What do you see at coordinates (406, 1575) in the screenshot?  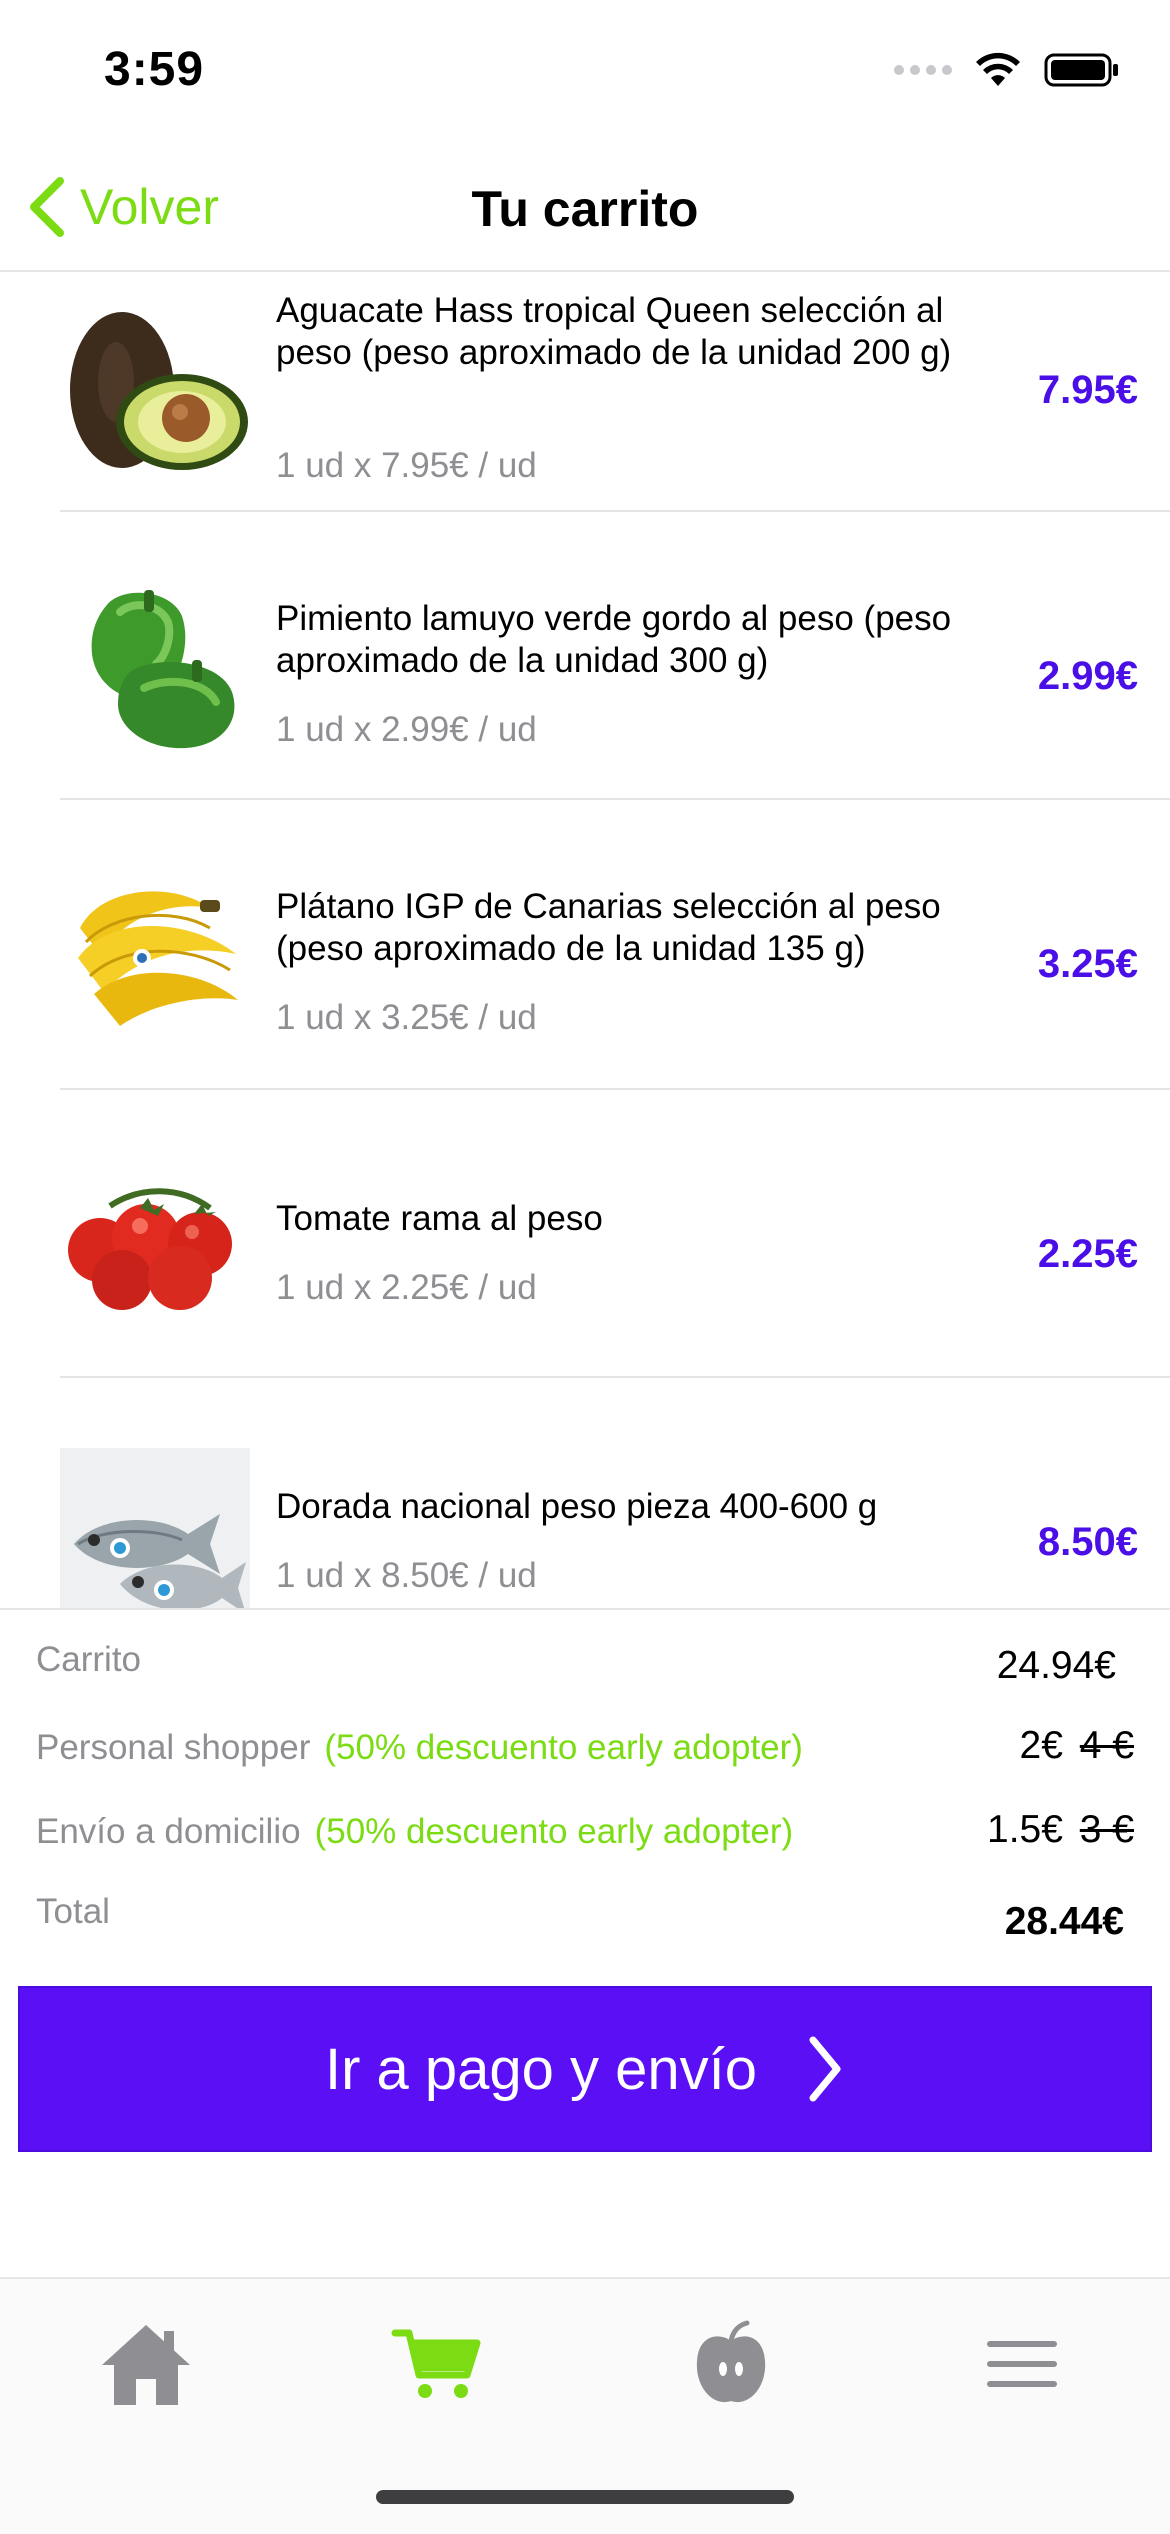 I see `item-unit-detail: 1 ud x 8.50€ / ud` at bounding box center [406, 1575].